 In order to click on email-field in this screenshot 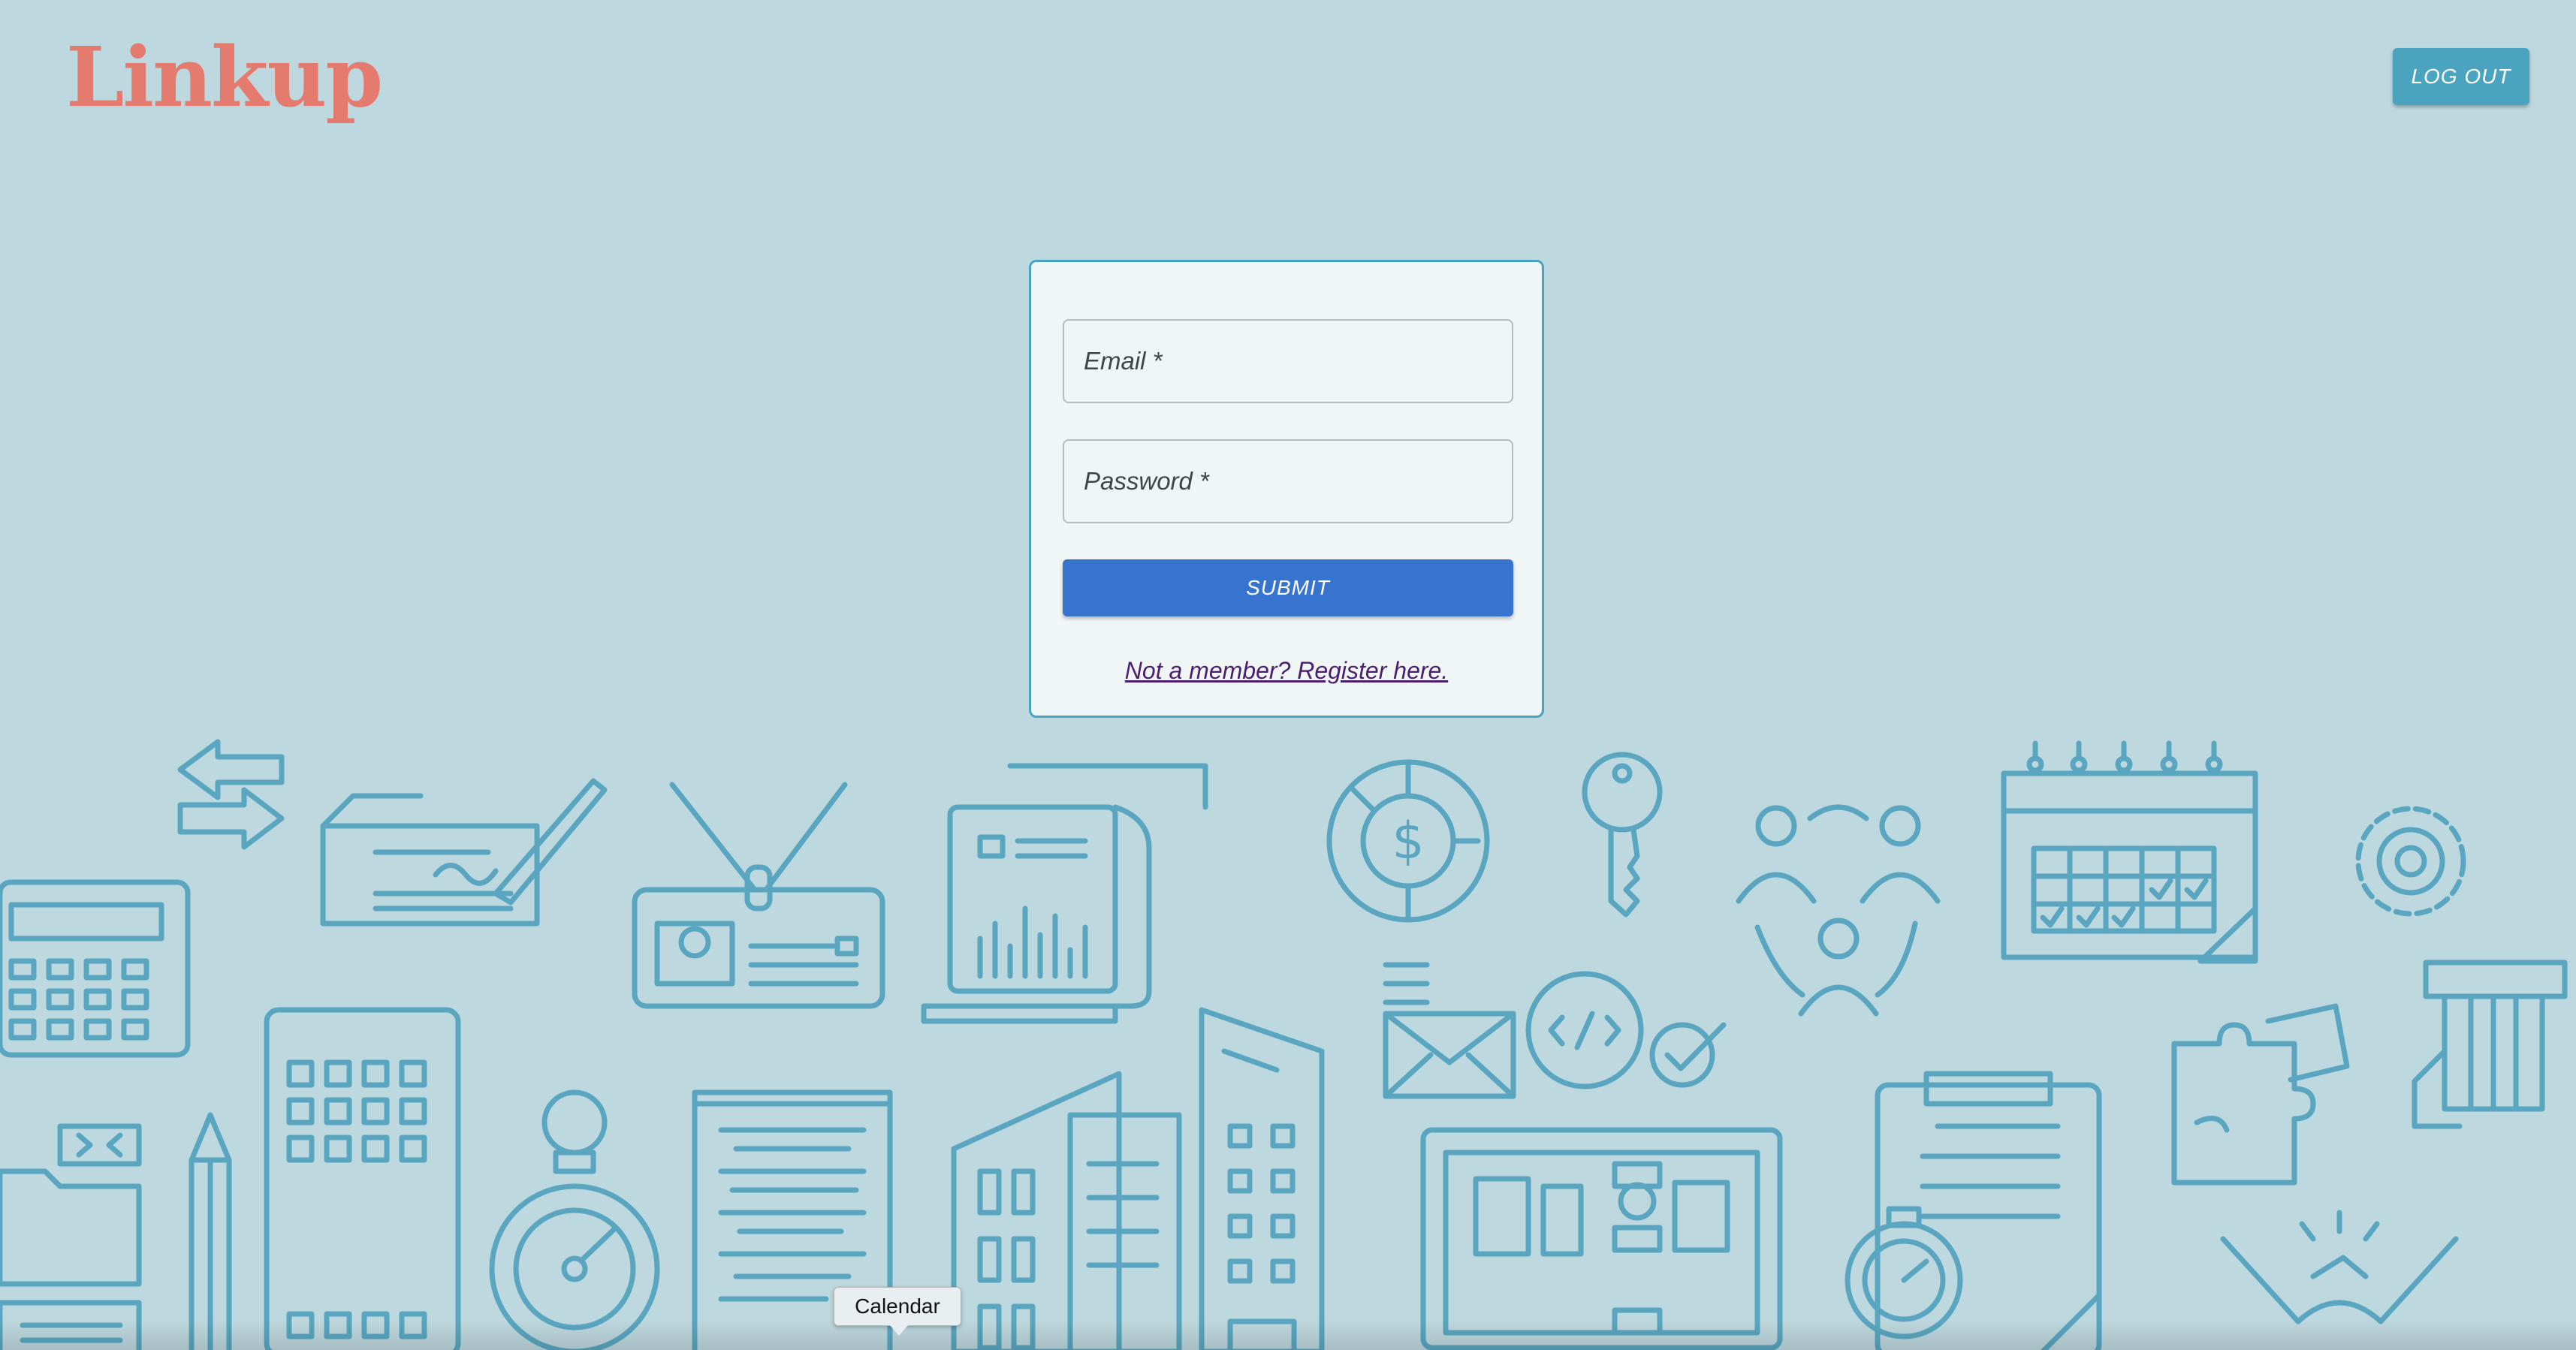, I will do `click(1288, 361)`.